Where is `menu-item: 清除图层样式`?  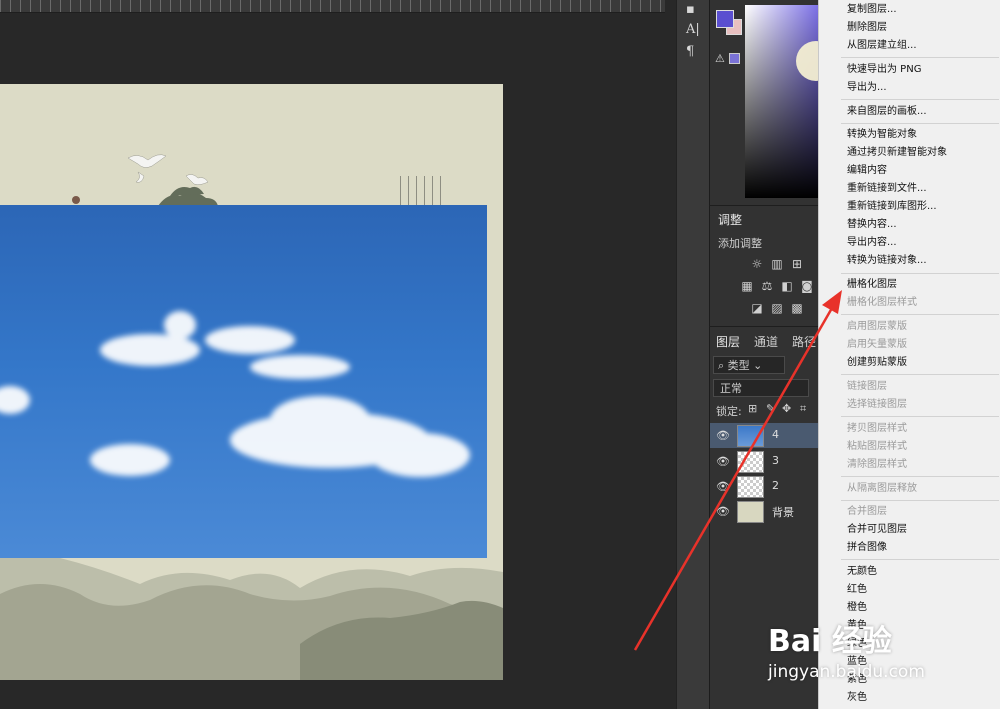
menu-item: 清除图层样式 is located at coordinates (877, 464).